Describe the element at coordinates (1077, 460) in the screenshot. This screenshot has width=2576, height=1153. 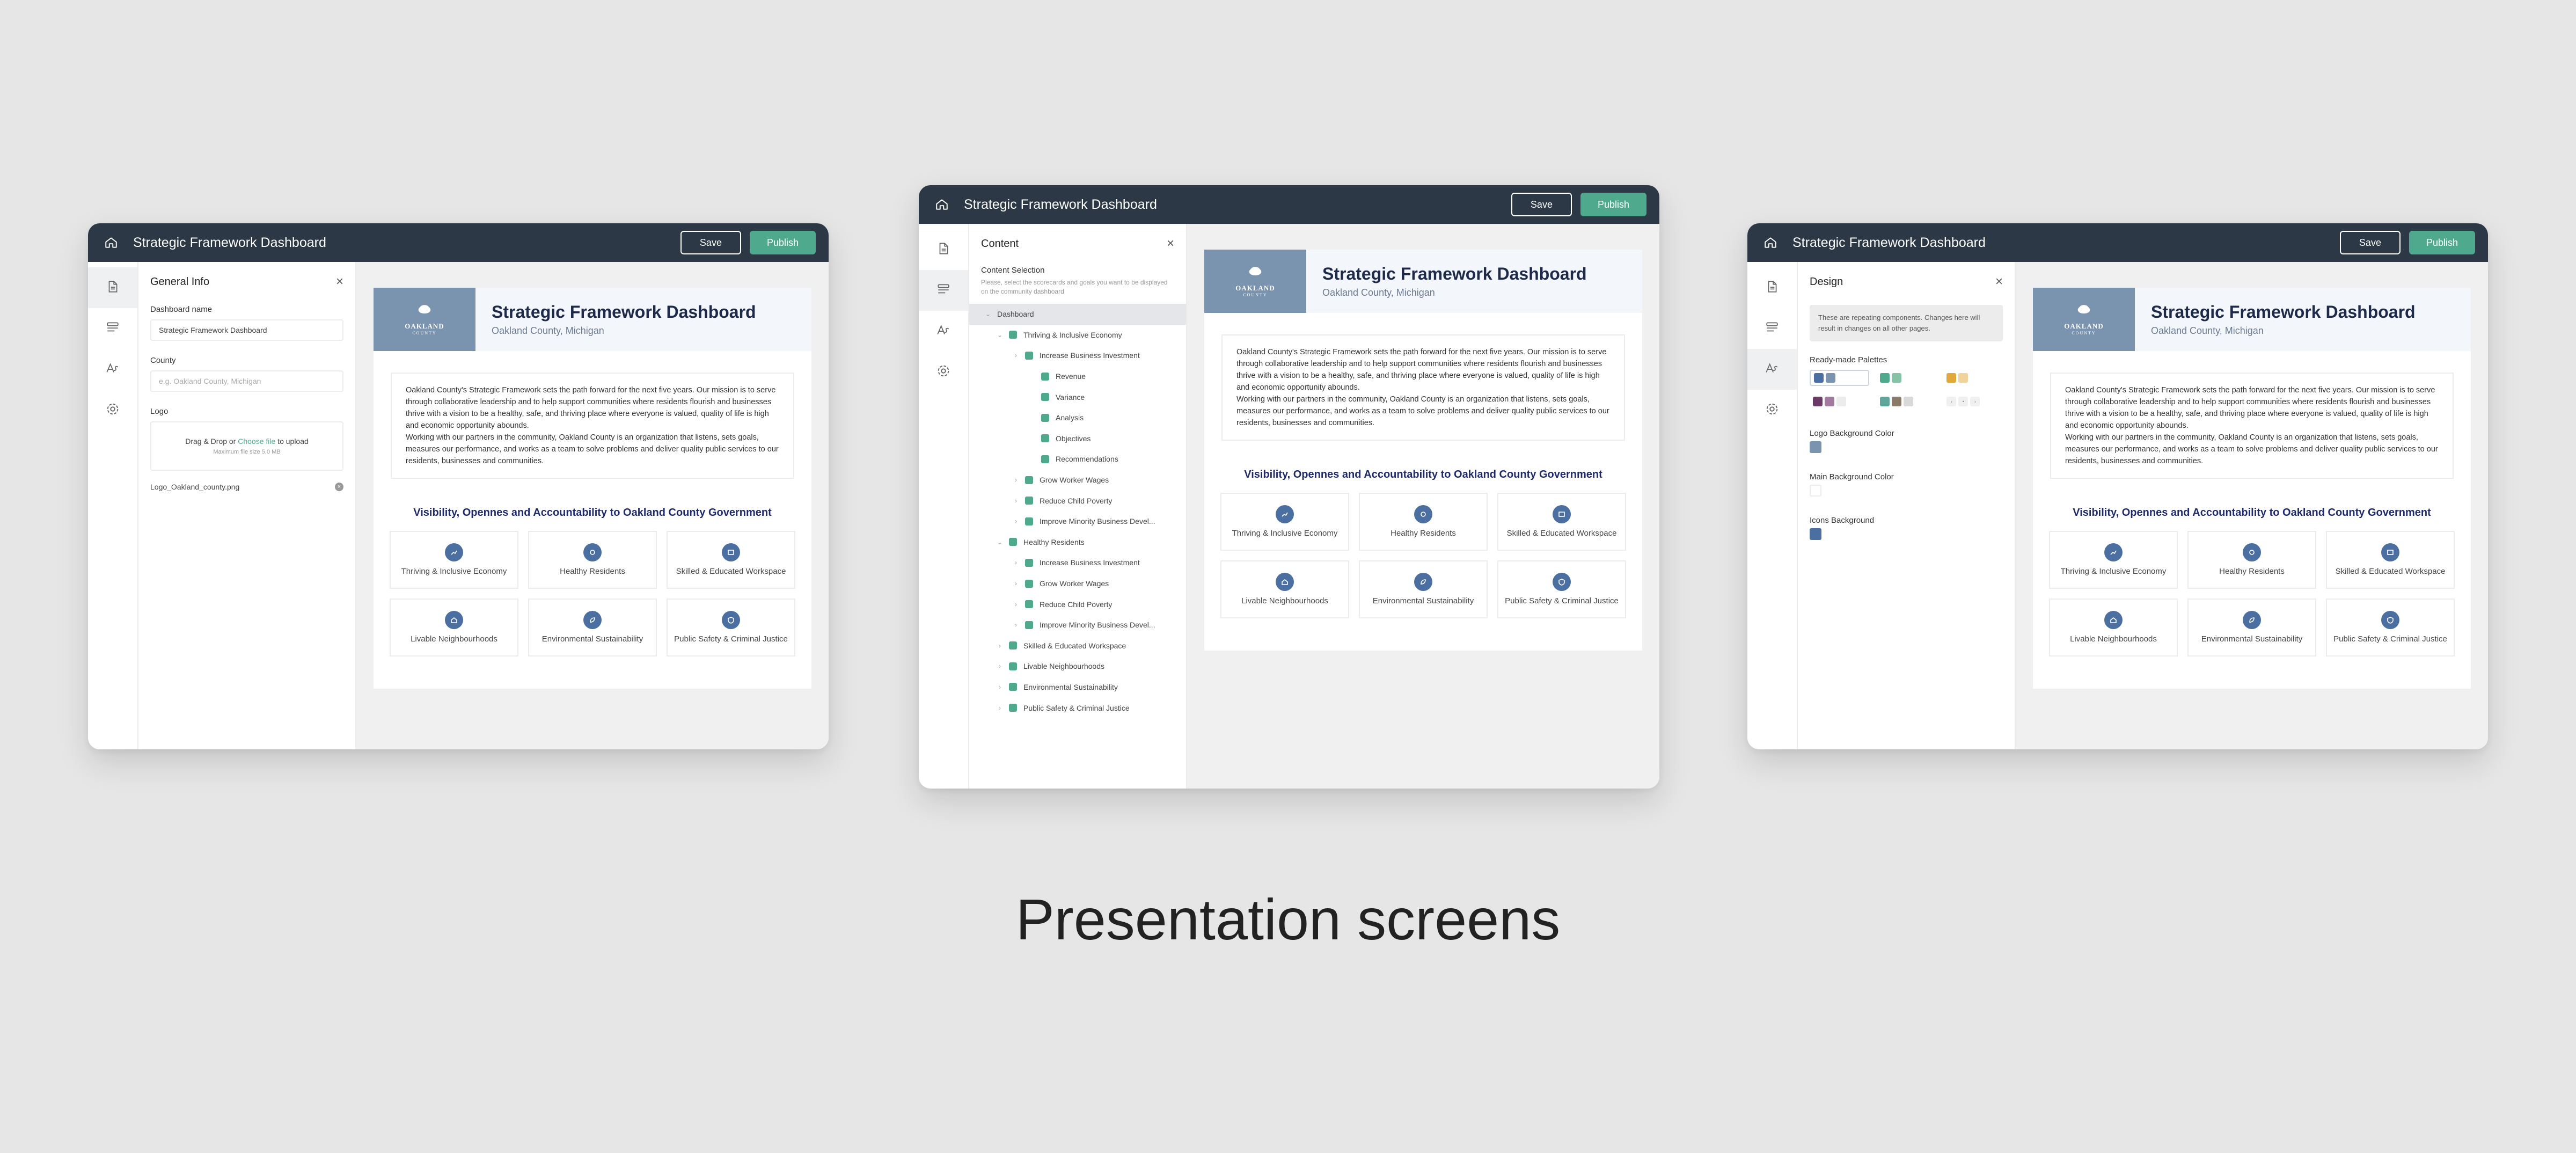
I see `tree-item: Recommendations` at that location.